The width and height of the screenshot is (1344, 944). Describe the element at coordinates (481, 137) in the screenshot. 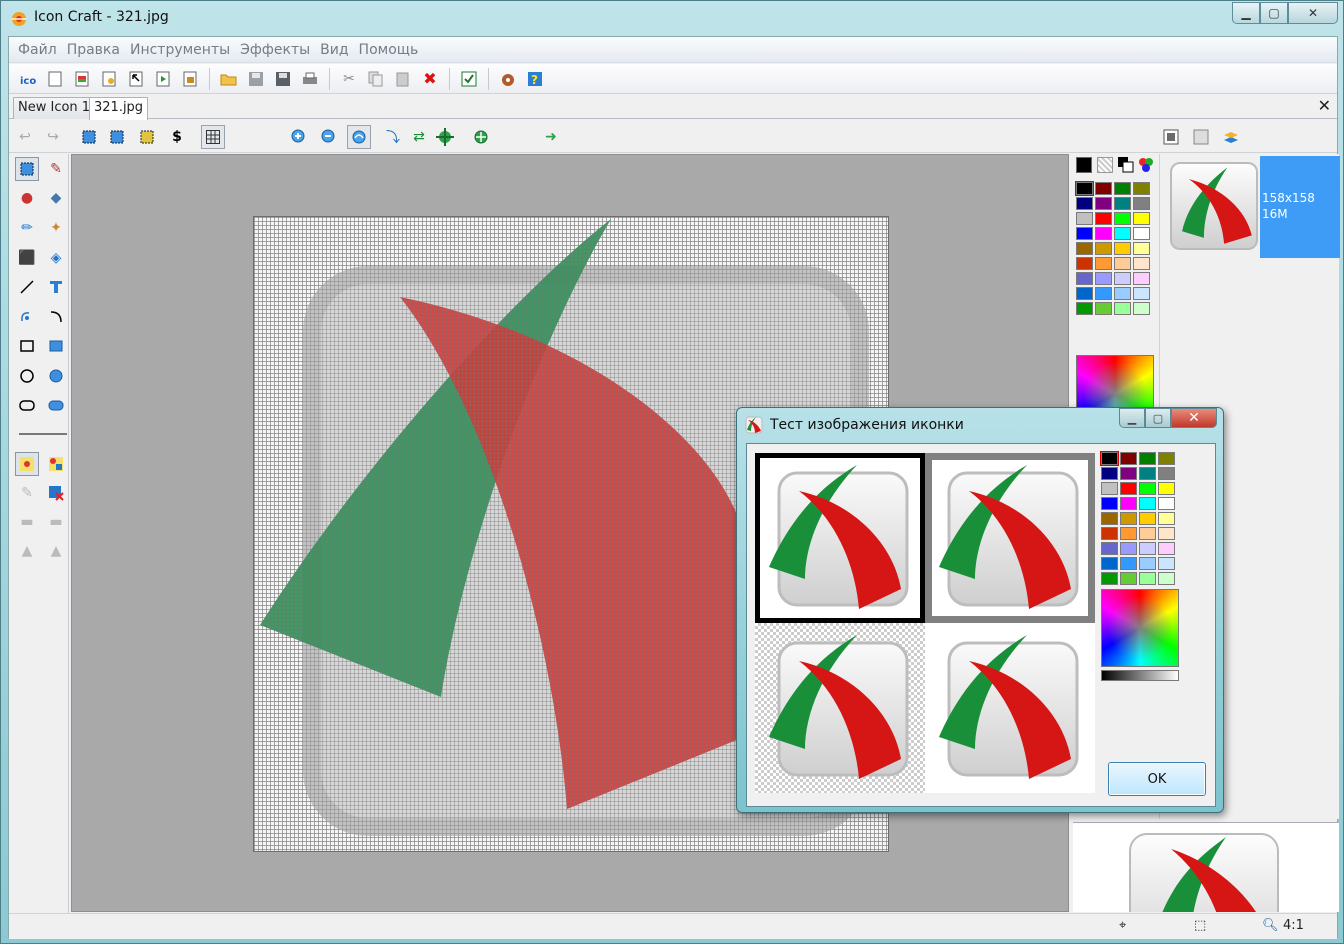

I see `center-button` at that location.